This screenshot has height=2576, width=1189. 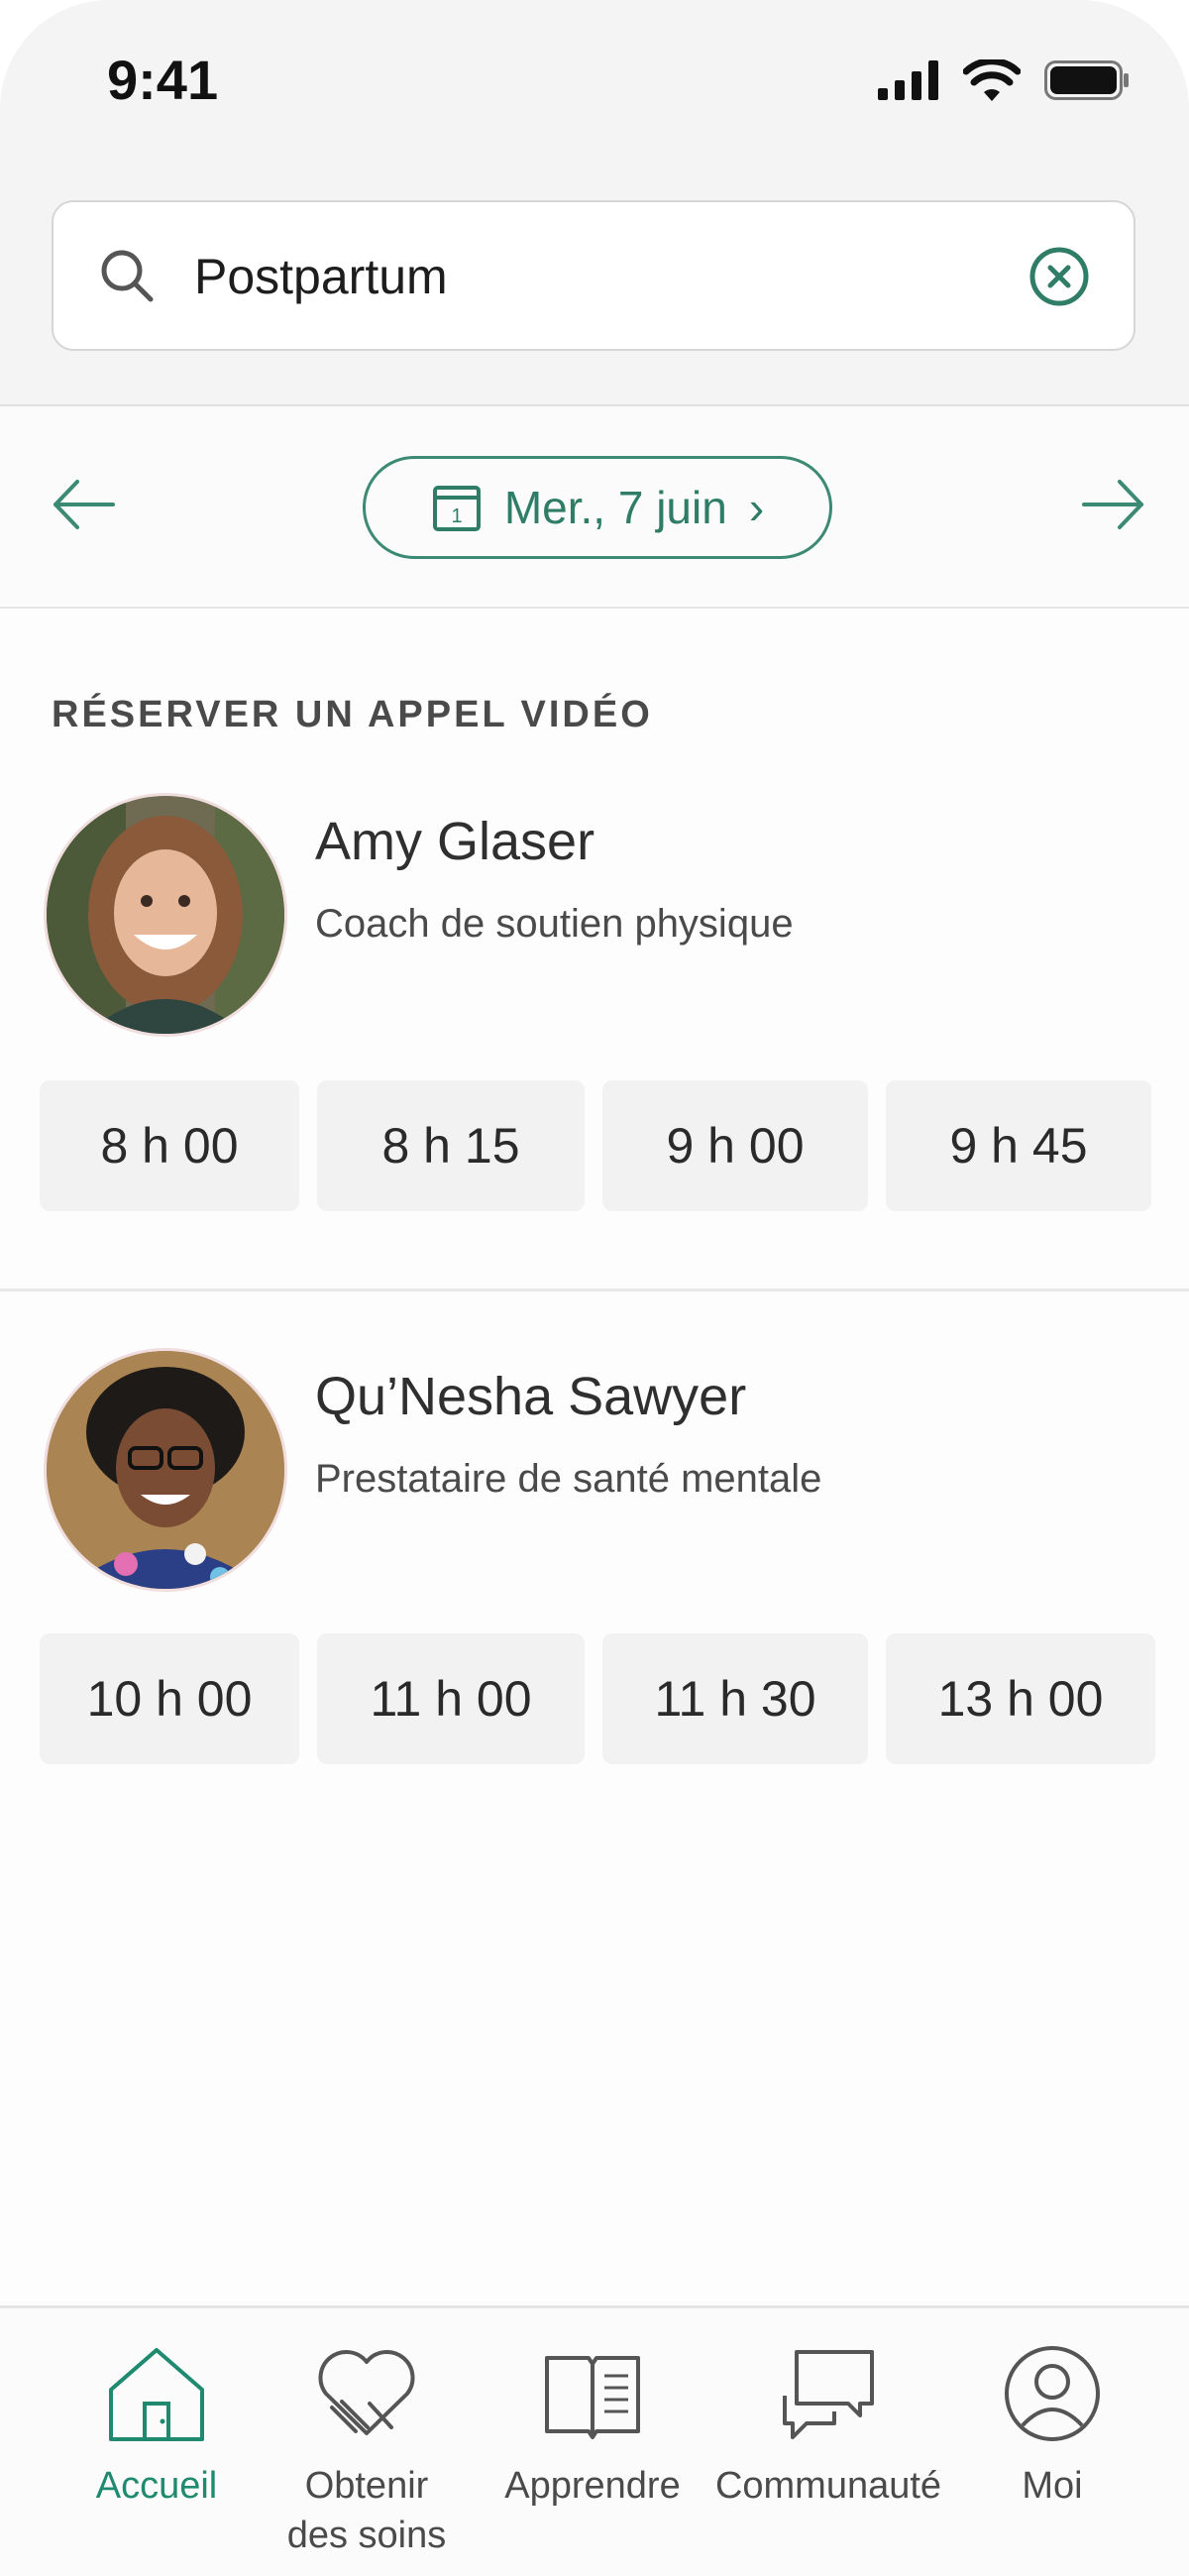 I want to click on tab-accueil: Accueil, so click(x=156, y=2427).